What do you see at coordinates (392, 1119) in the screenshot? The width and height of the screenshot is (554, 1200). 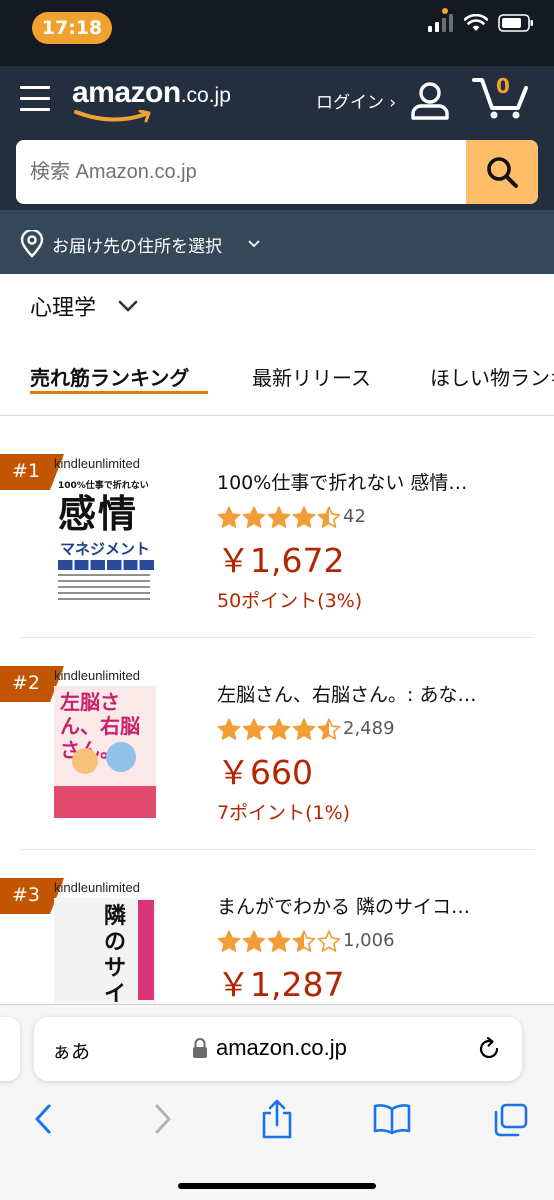 I see `bookmarks-icon` at bounding box center [392, 1119].